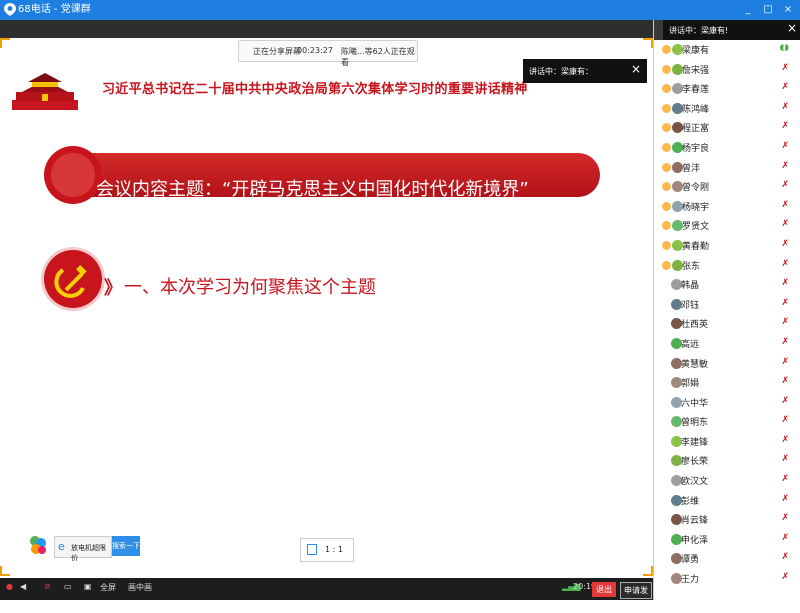  I want to click on participant-row: 黄慧敏 ✗, so click(727, 364).